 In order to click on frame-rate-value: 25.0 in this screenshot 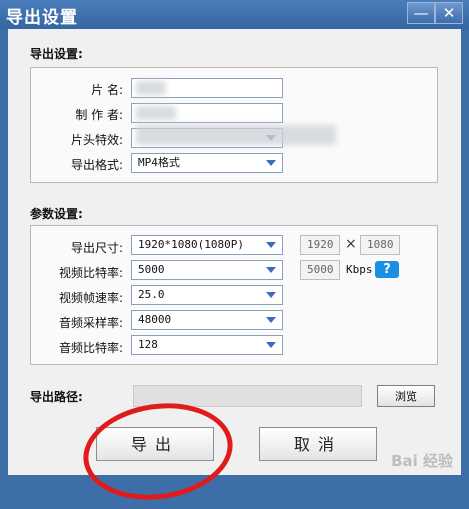, I will do `click(151, 294)`.